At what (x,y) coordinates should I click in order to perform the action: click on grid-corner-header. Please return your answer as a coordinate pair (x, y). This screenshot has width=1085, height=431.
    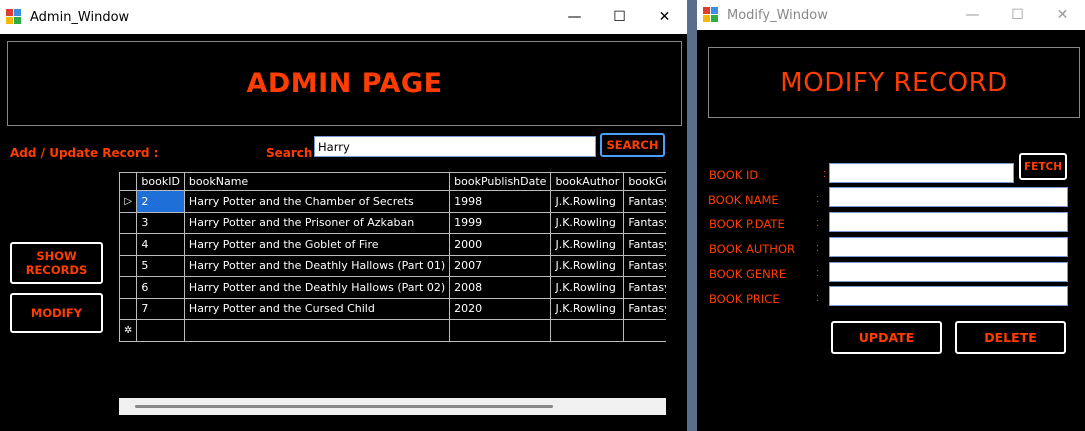
    Looking at the image, I should click on (128, 181).